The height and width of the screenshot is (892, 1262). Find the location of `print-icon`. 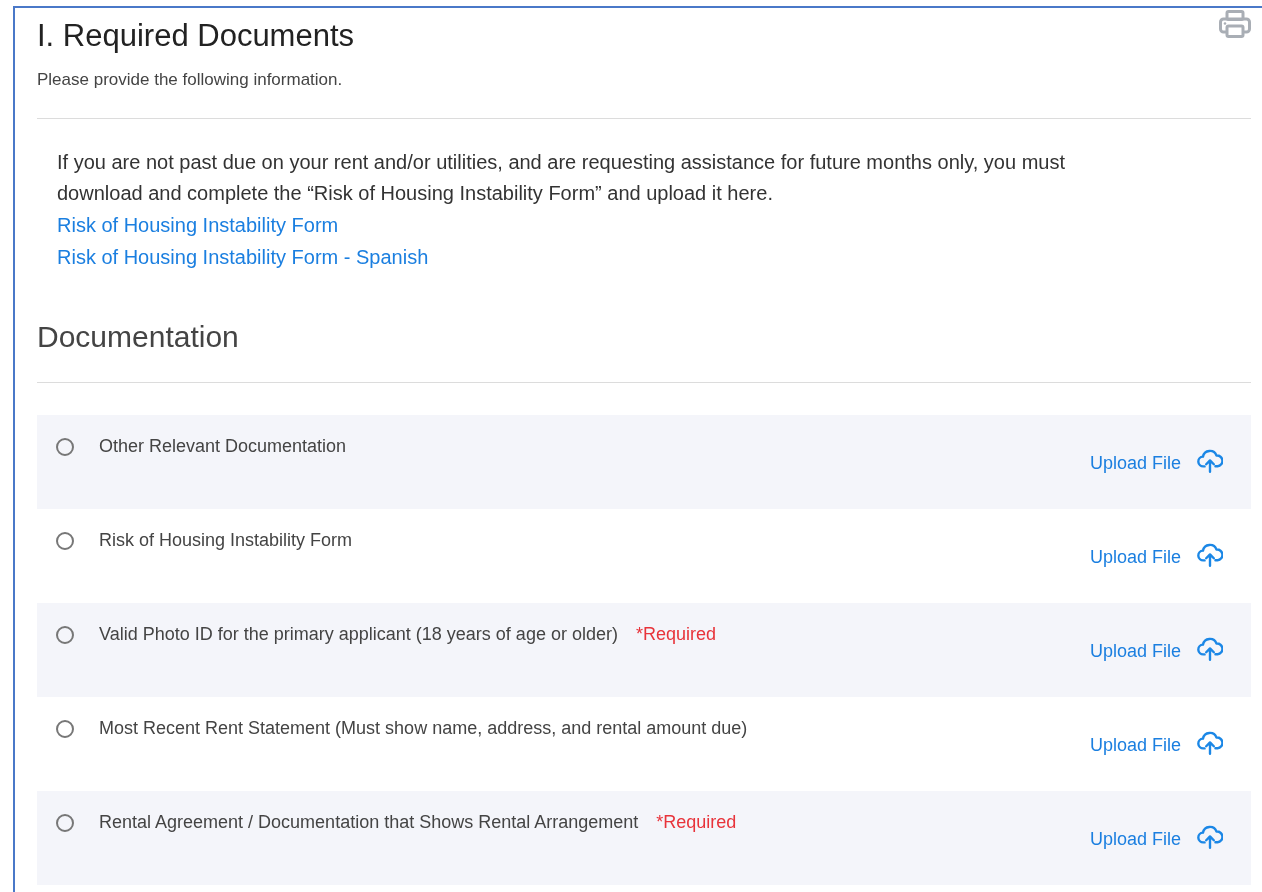

print-icon is located at coordinates (1235, 24).